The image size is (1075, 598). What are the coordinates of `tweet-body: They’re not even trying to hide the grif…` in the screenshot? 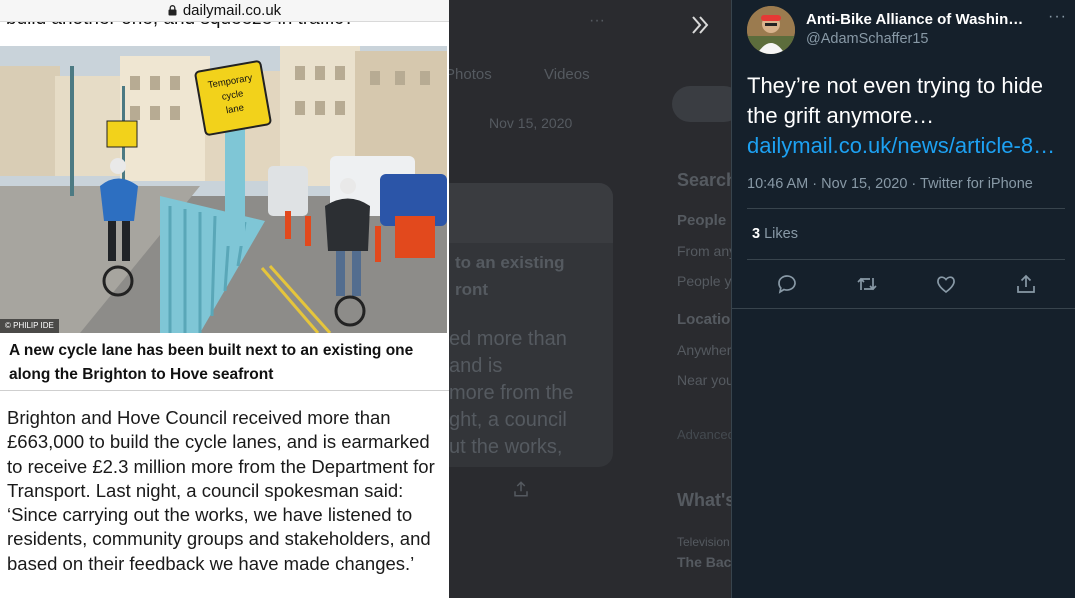 It's located at (909, 116).